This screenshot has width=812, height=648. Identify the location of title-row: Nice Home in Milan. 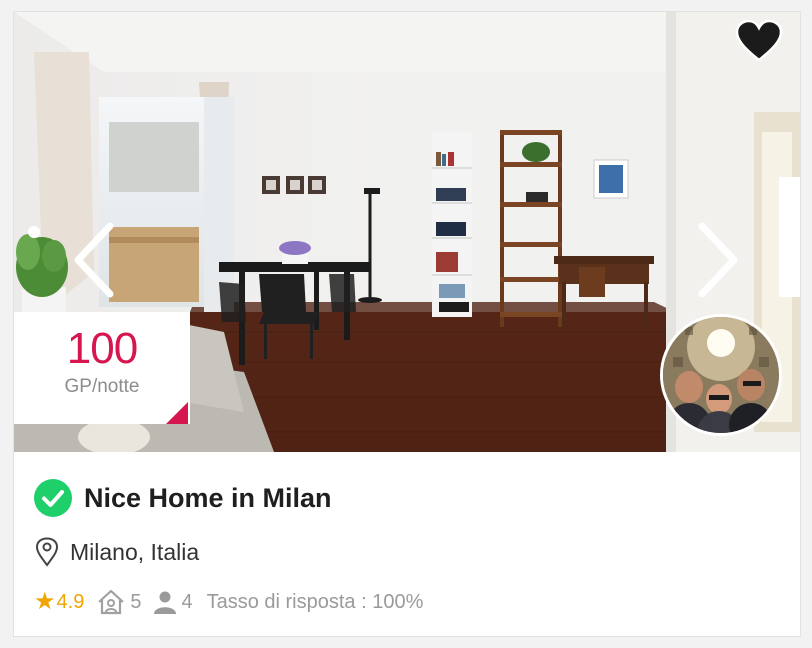
(183, 498).